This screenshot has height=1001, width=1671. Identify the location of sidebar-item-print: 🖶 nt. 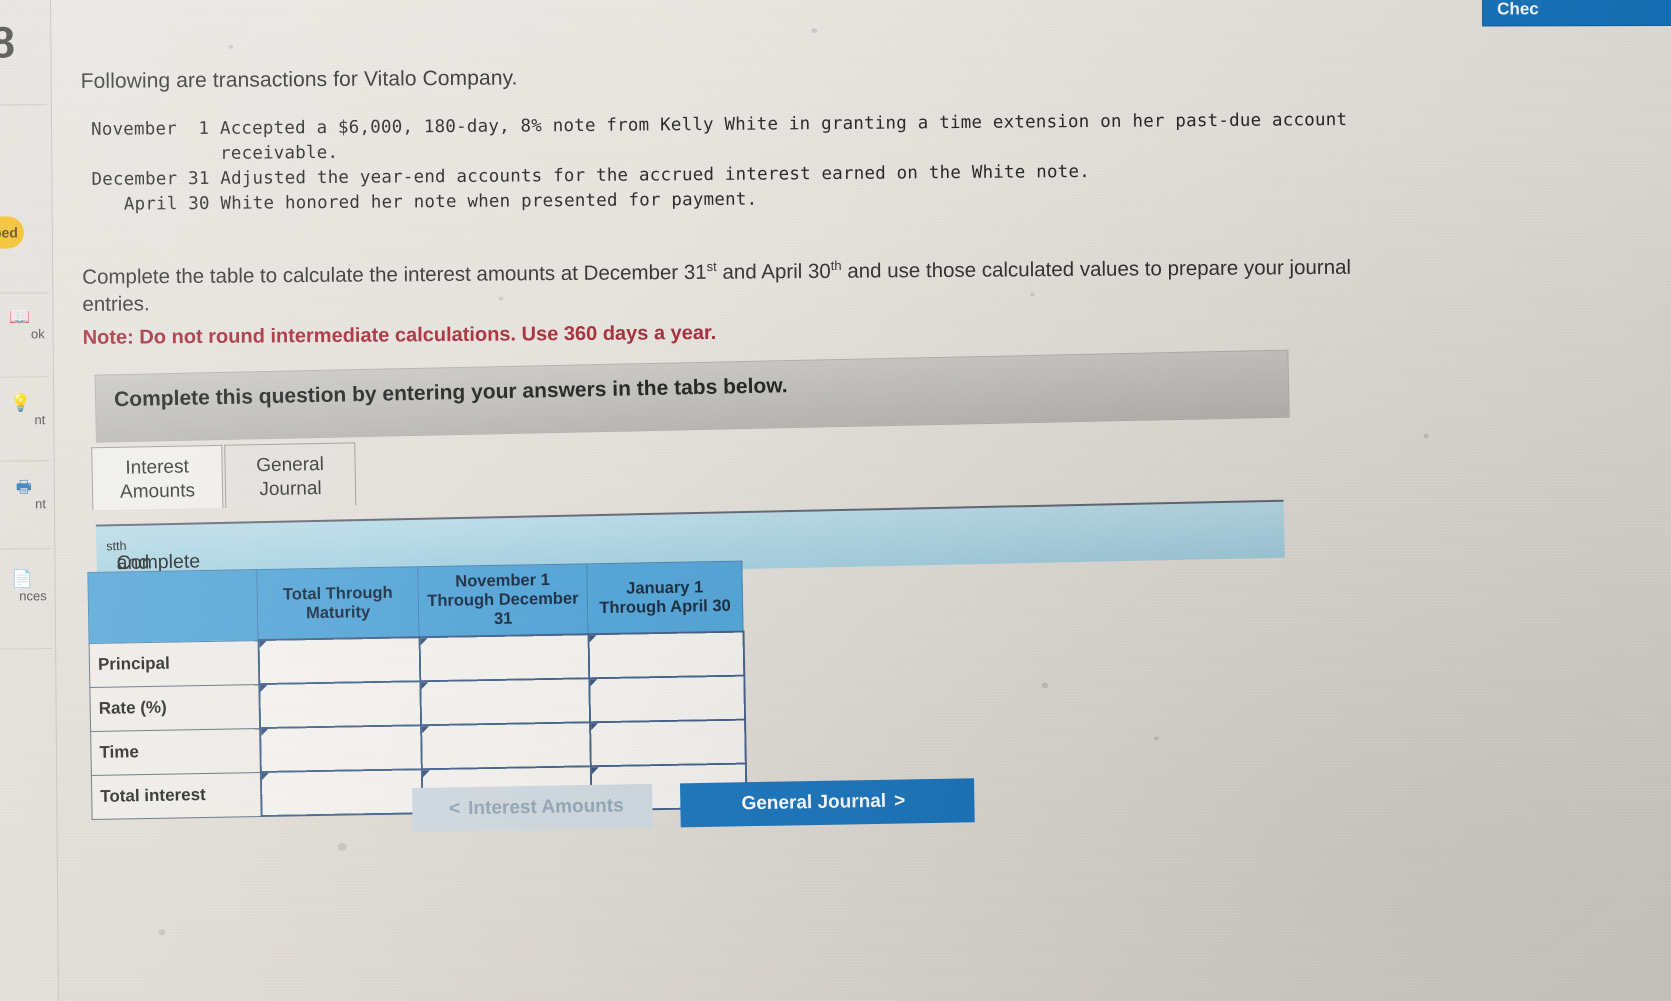
(25, 494).